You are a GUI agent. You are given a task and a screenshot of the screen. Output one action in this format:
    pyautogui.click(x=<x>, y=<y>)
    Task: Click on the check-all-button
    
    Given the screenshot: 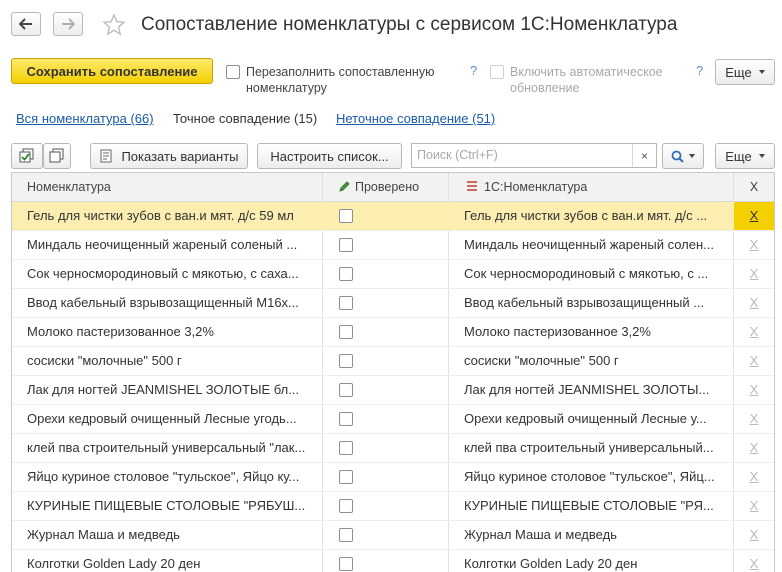 What is the action you would take?
    pyautogui.click(x=27, y=156)
    